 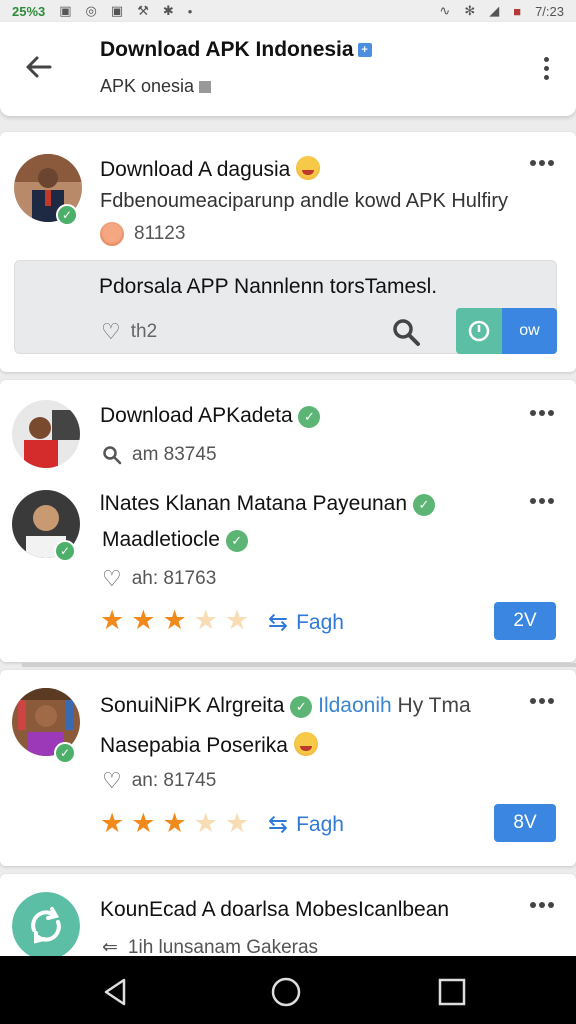 What do you see at coordinates (434, 705) in the screenshot?
I see `post-author-tail: Hy Tma` at bounding box center [434, 705].